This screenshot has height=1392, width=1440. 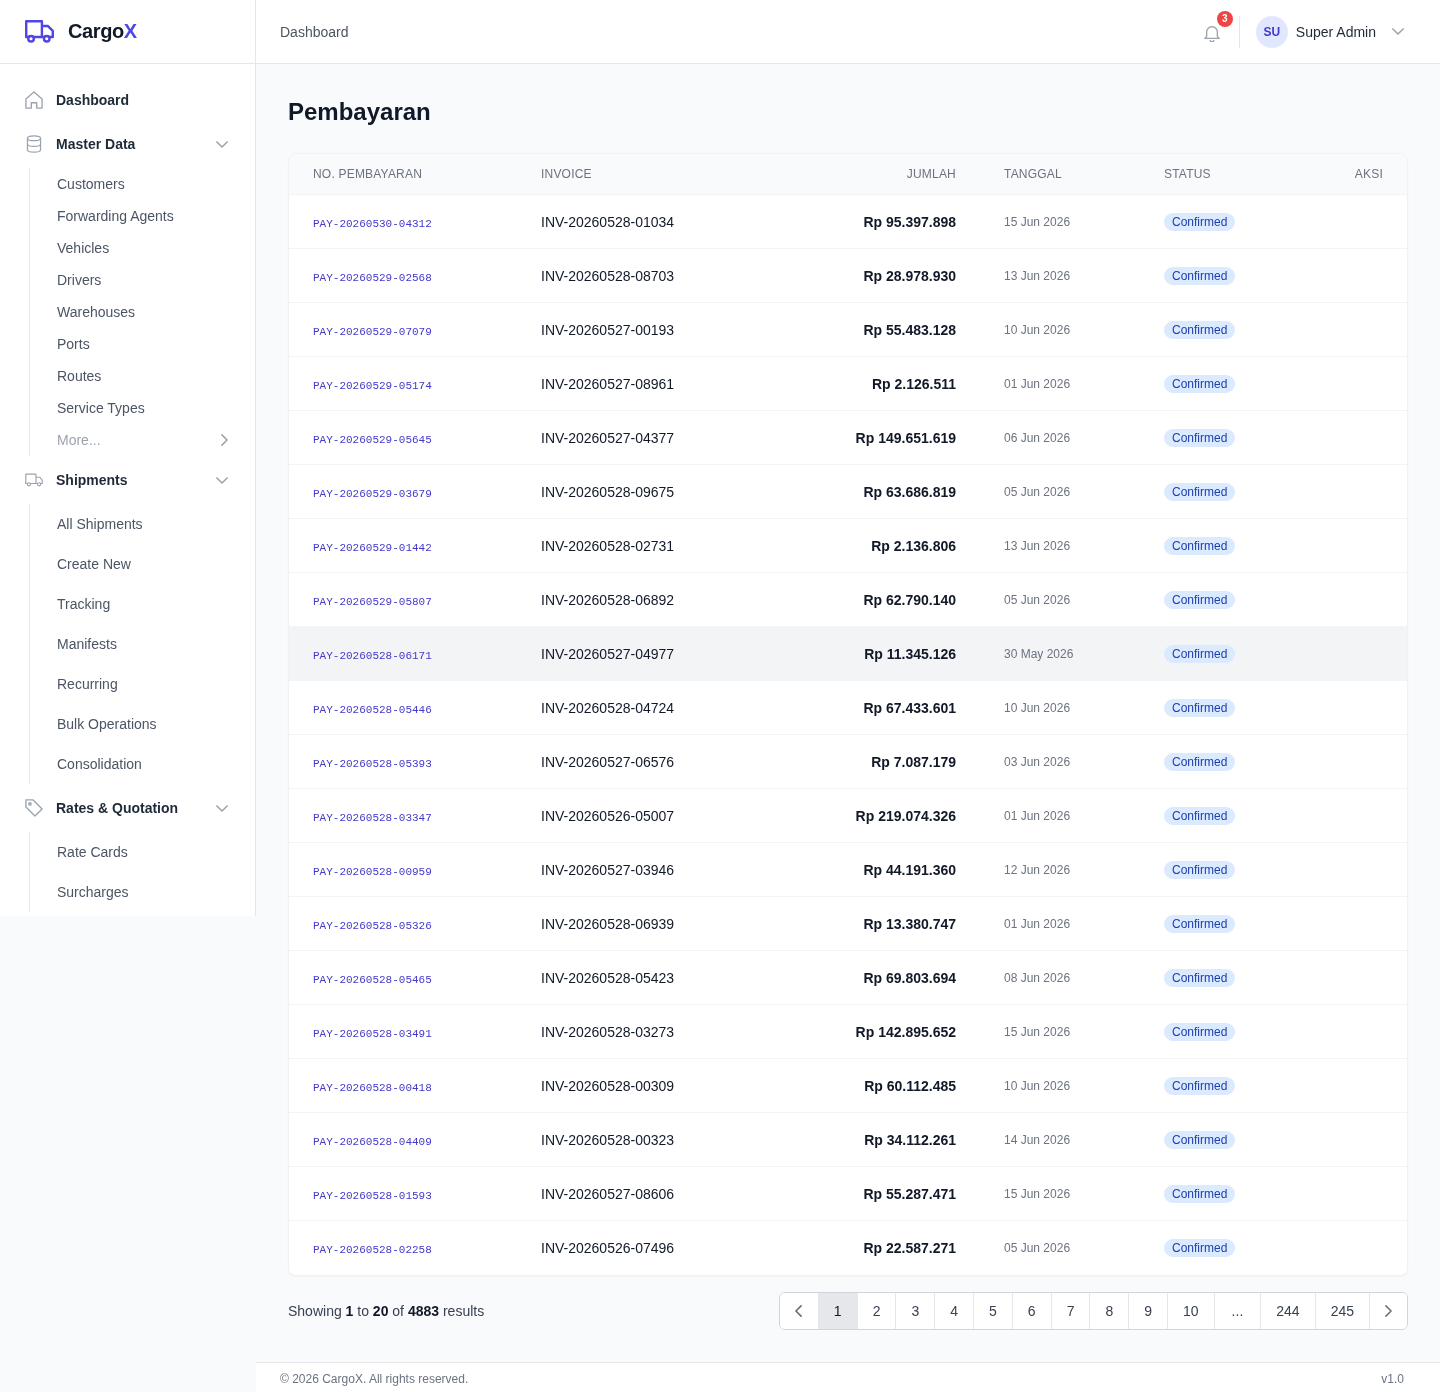 What do you see at coordinates (633, 815) in the screenshot?
I see `invoice-cell: INV-20260526-05007` at bounding box center [633, 815].